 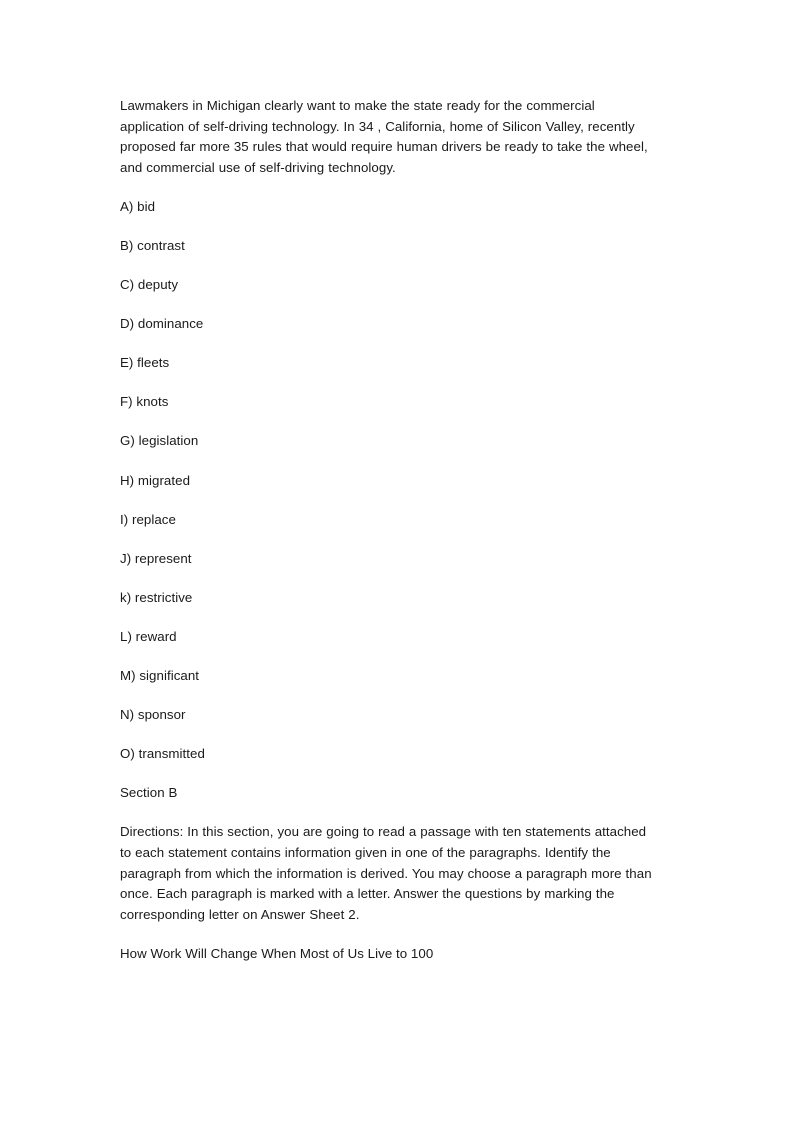 I want to click on option-g: G) legislation, so click(x=388, y=441).